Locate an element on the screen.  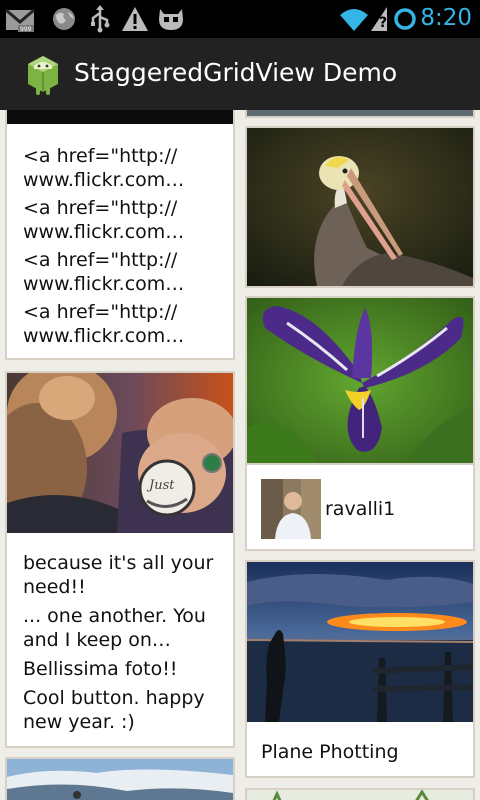
app-title: StaggeredGridView Demo is located at coordinates (236, 72).